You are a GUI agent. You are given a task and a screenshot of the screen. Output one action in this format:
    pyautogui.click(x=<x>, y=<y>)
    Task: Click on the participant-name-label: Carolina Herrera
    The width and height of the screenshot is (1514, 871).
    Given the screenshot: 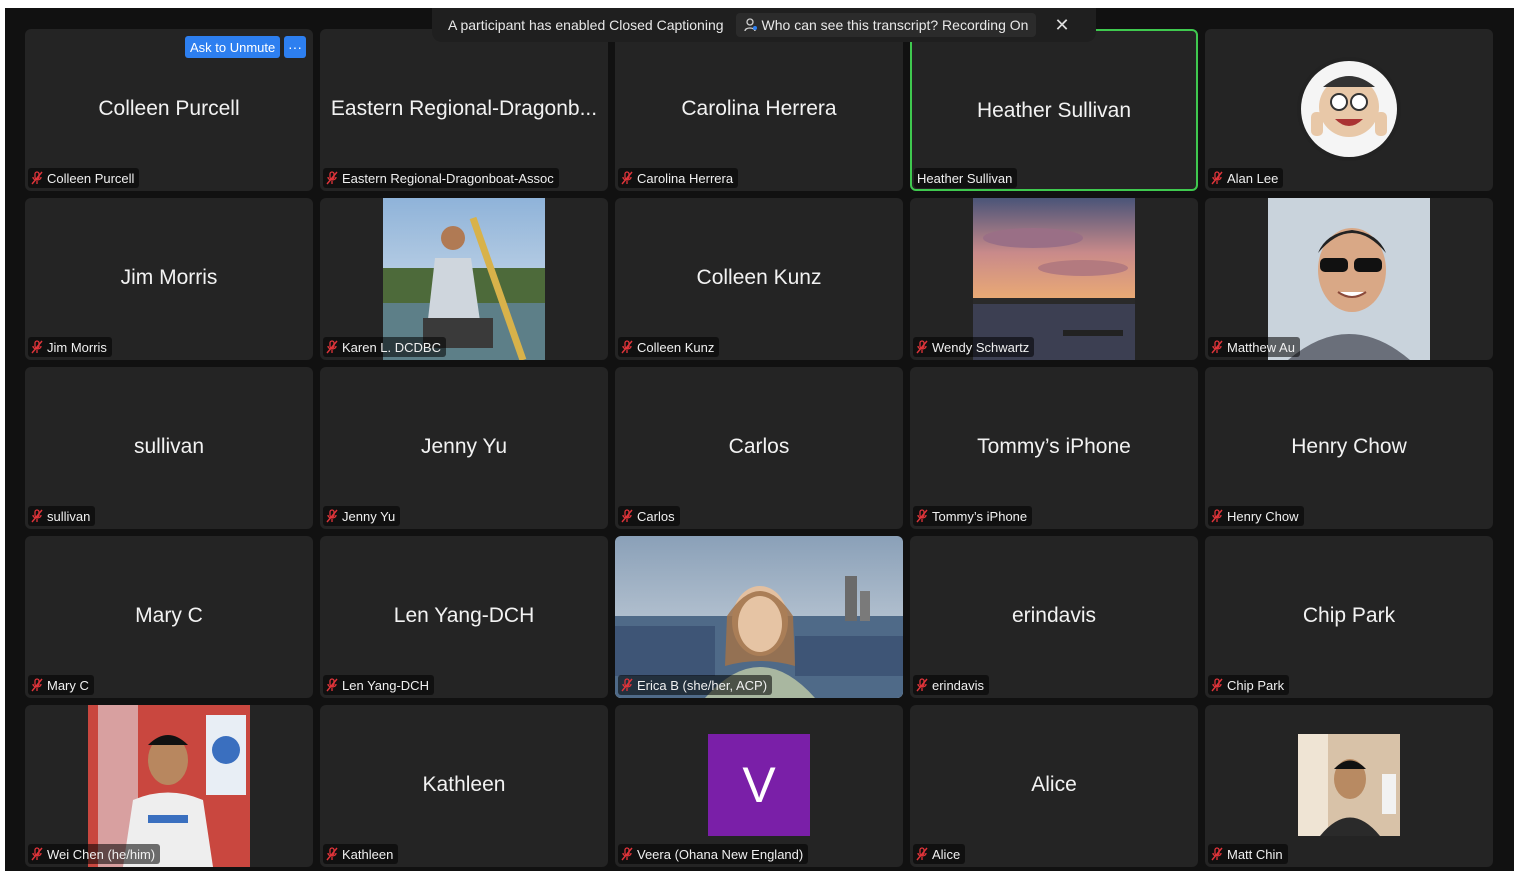 What is the action you would take?
    pyautogui.click(x=678, y=178)
    